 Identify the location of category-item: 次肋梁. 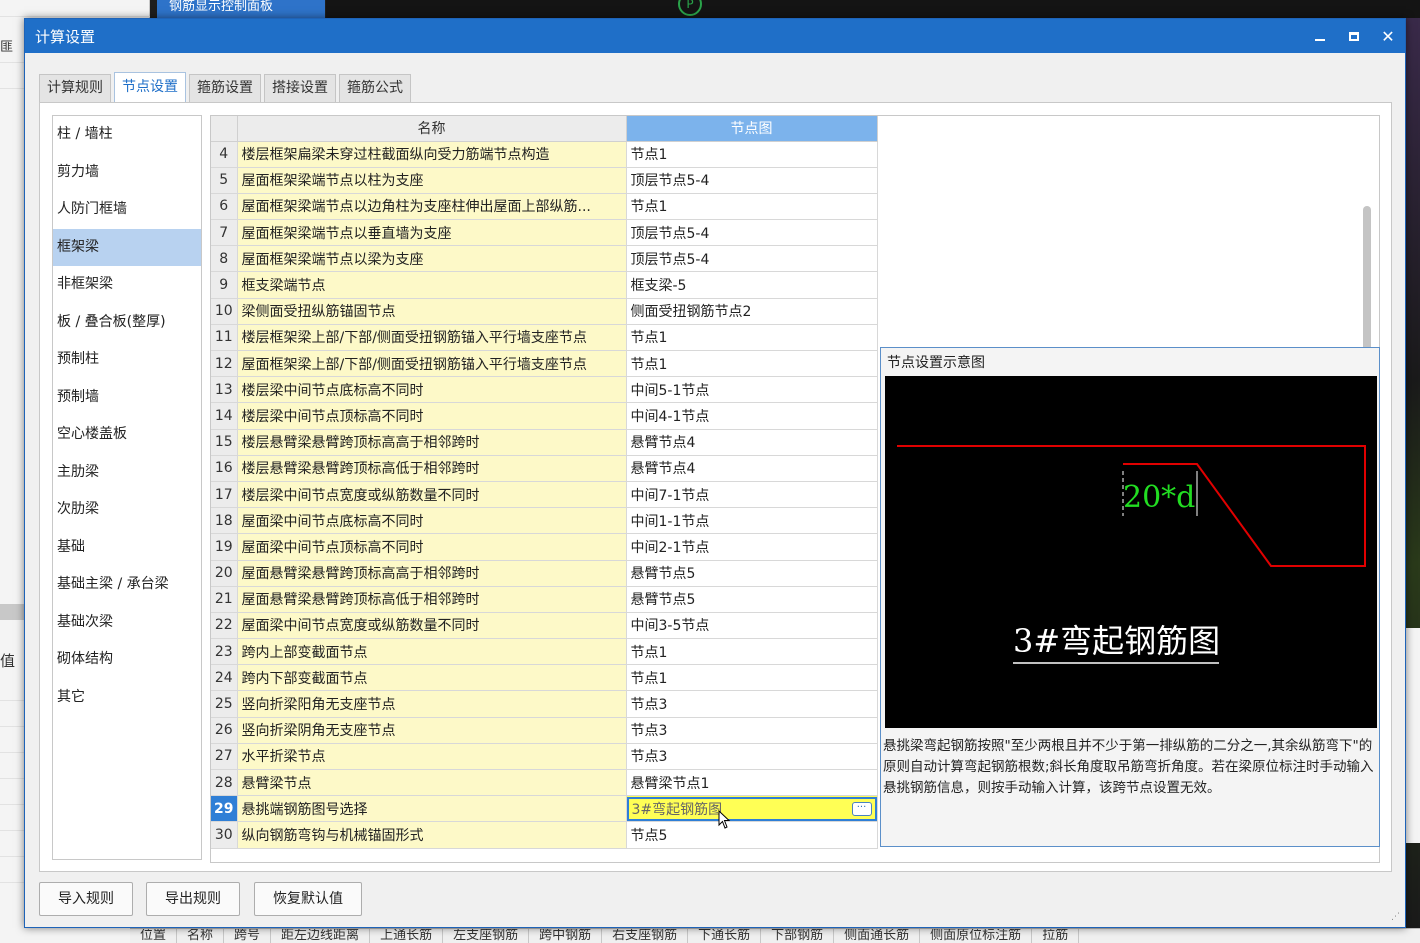
(127, 510).